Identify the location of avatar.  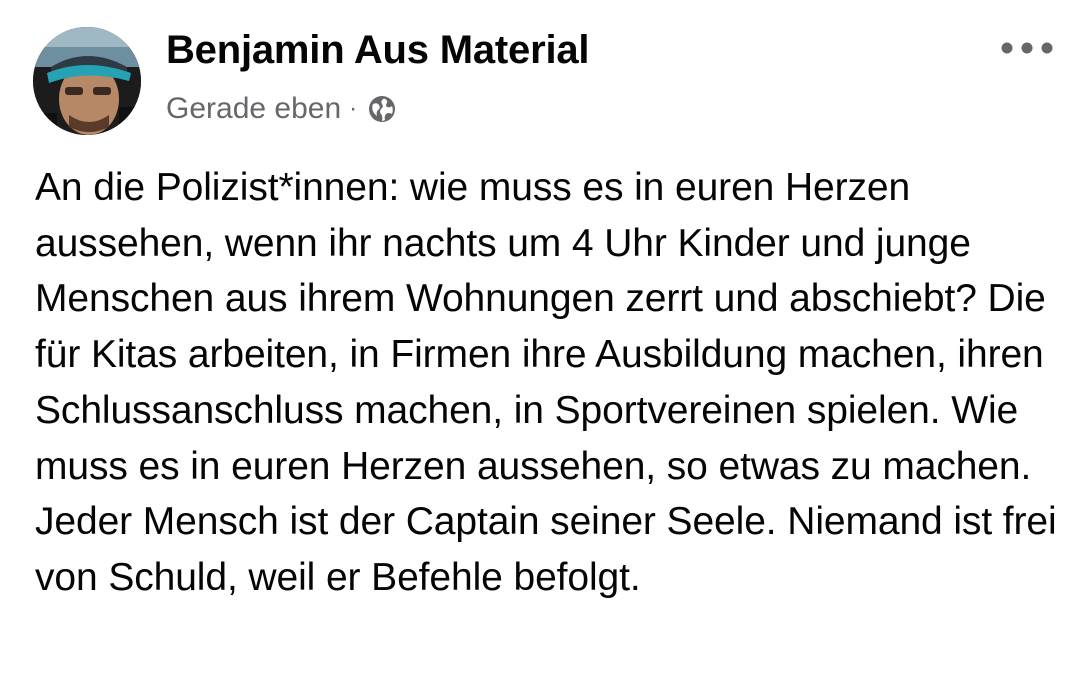
(87, 81).